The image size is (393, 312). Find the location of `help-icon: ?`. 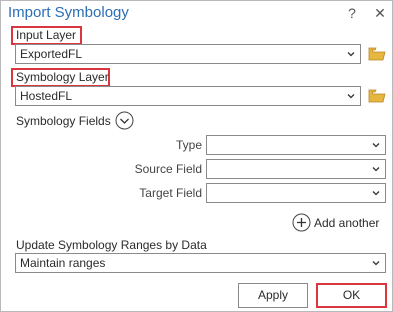

help-icon: ? is located at coordinates (352, 13).